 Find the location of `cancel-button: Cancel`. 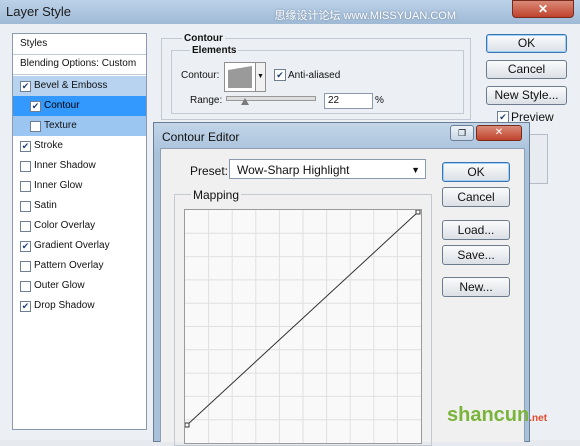

cancel-button: Cancel is located at coordinates (526, 69).